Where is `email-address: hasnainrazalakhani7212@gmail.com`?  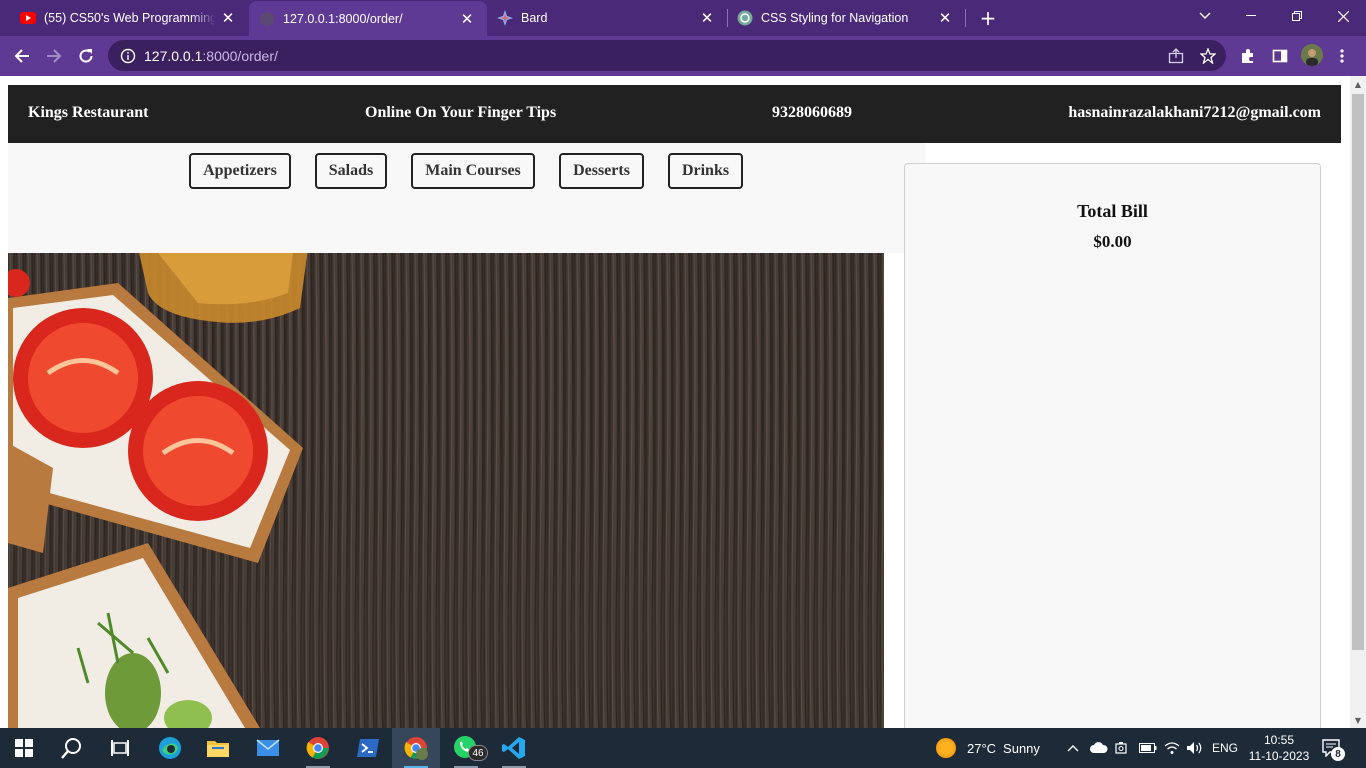 email-address: hasnainrazalakhani7212@gmail.com is located at coordinates (1194, 112).